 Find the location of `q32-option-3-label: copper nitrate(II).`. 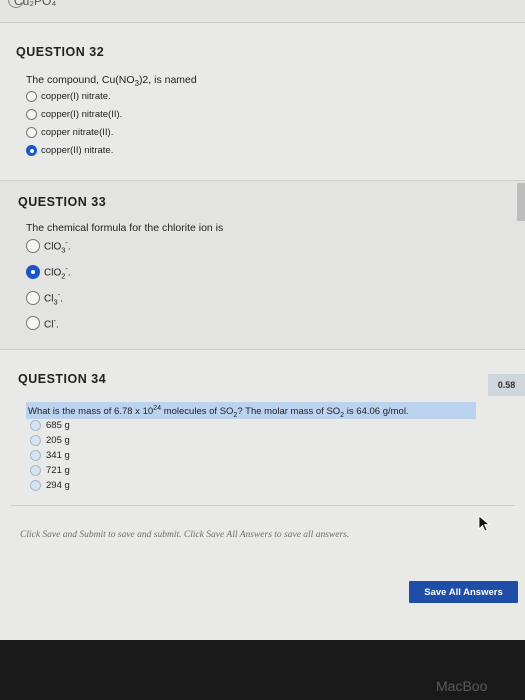

q32-option-3-label: copper nitrate(II). is located at coordinates (77, 132).